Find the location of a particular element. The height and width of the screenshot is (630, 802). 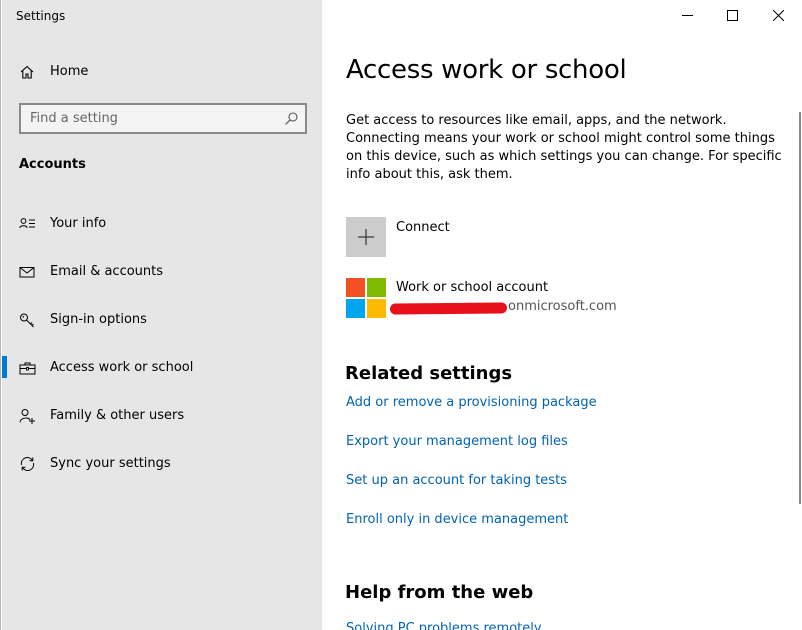

mail-icon is located at coordinates (27, 272).